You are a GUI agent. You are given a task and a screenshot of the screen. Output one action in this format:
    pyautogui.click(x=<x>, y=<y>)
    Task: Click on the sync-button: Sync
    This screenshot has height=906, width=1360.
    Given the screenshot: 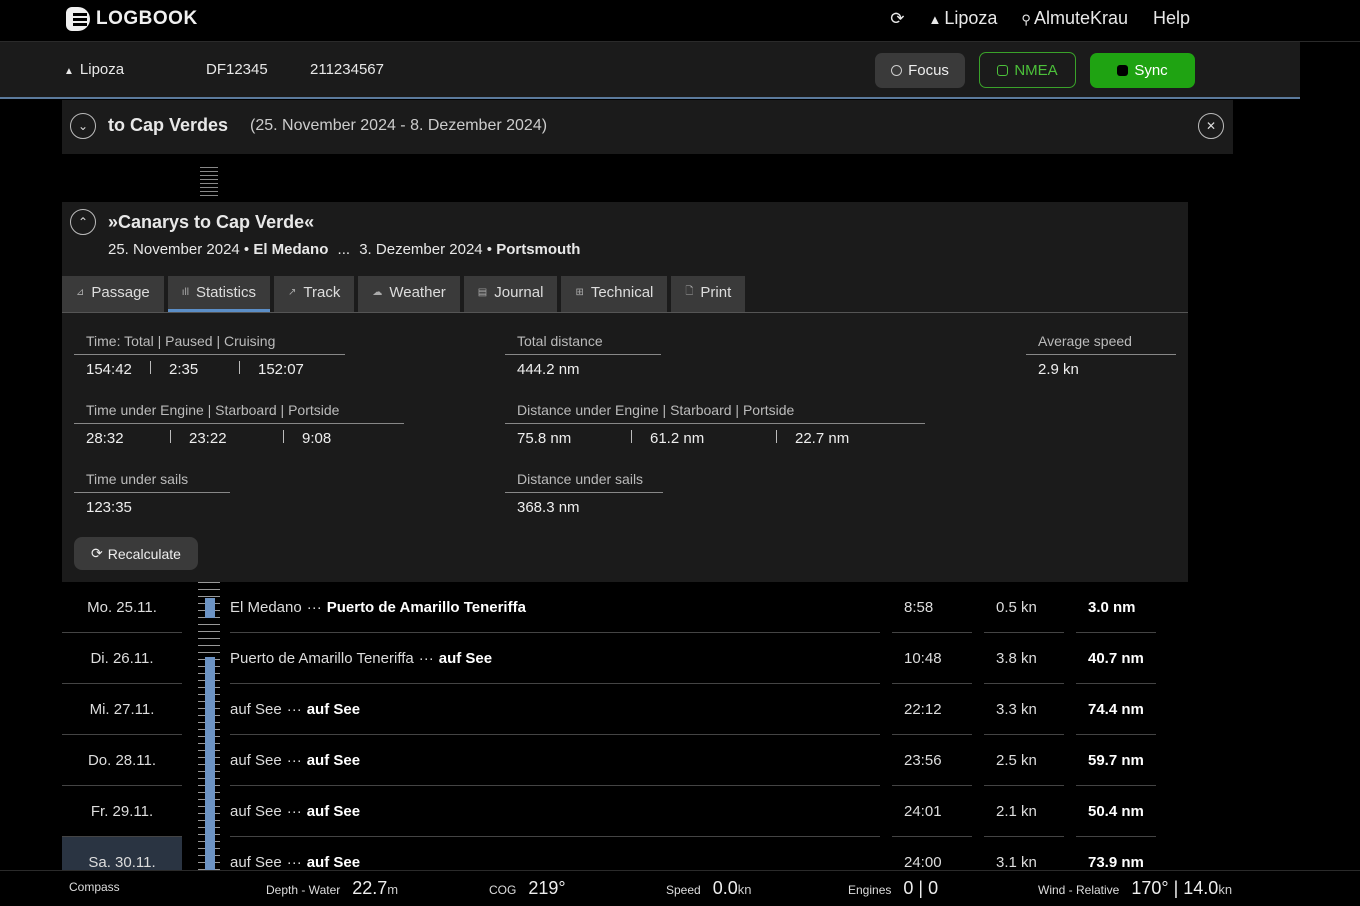 What is the action you would take?
    pyautogui.click(x=1142, y=70)
    